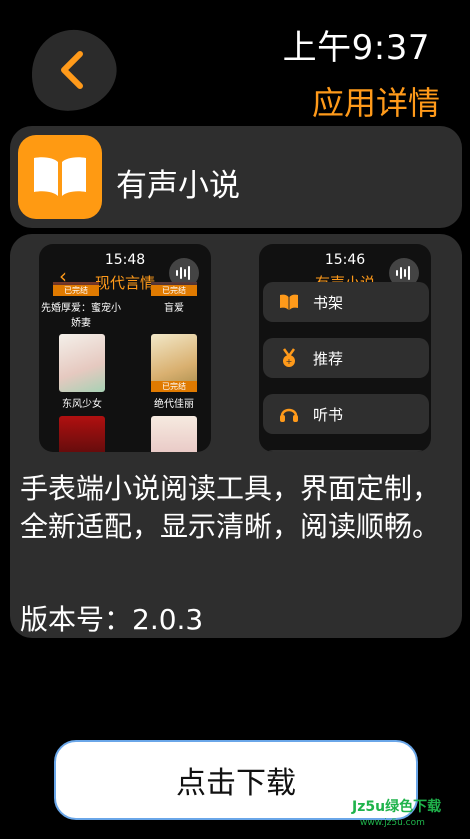  What do you see at coordinates (81, 316) in the screenshot?
I see `book-title: 先婚厚爱：蜜宠小娇妻` at bounding box center [81, 316].